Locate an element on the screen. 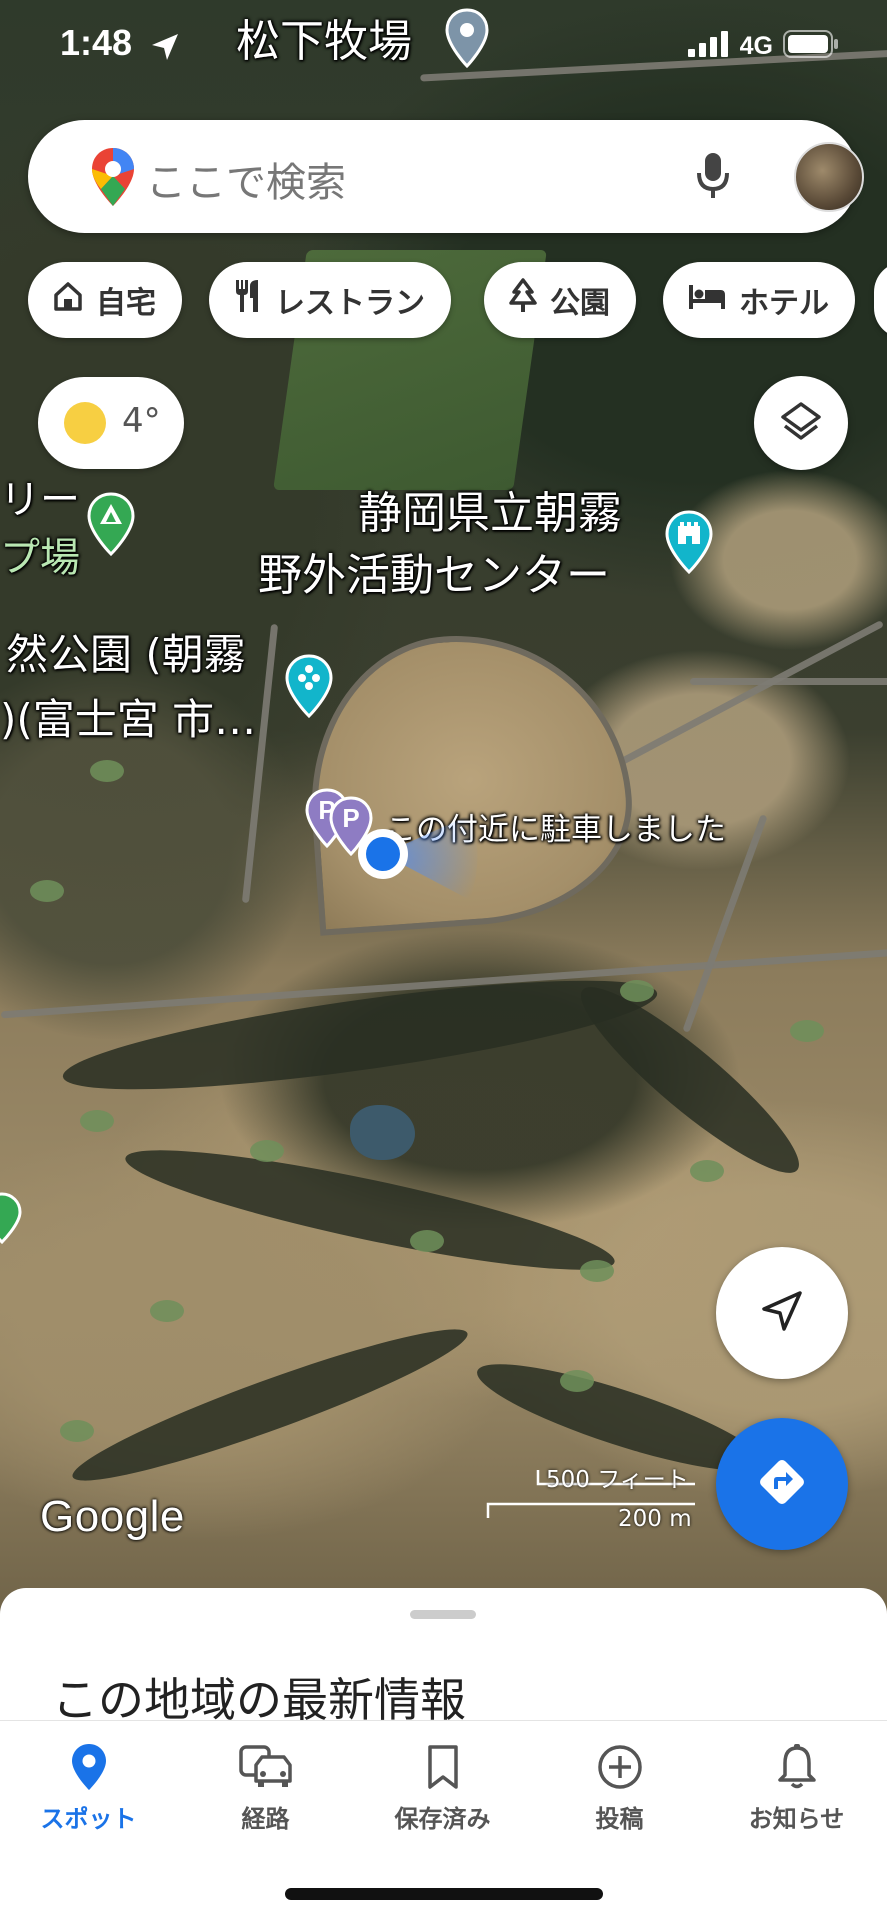 The height and width of the screenshot is (1920, 887). add-circle-icon is located at coordinates (619, 1767).